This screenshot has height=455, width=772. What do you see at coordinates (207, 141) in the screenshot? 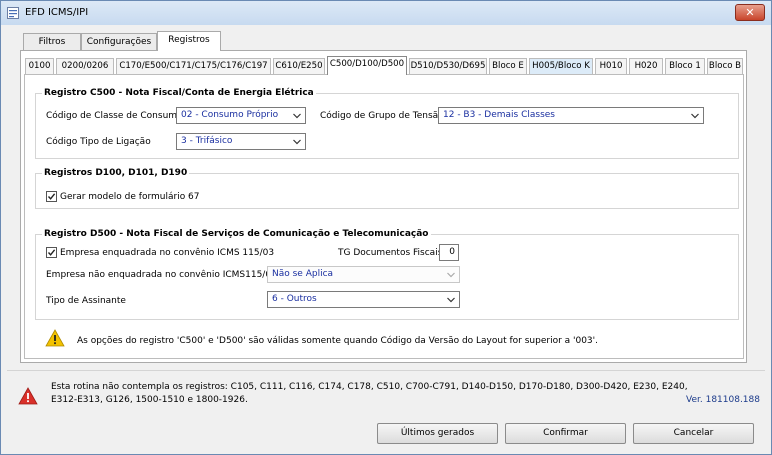
I see `tipo-ligacao-value: 3 - Trifásico` at bounding box center [207, 141].